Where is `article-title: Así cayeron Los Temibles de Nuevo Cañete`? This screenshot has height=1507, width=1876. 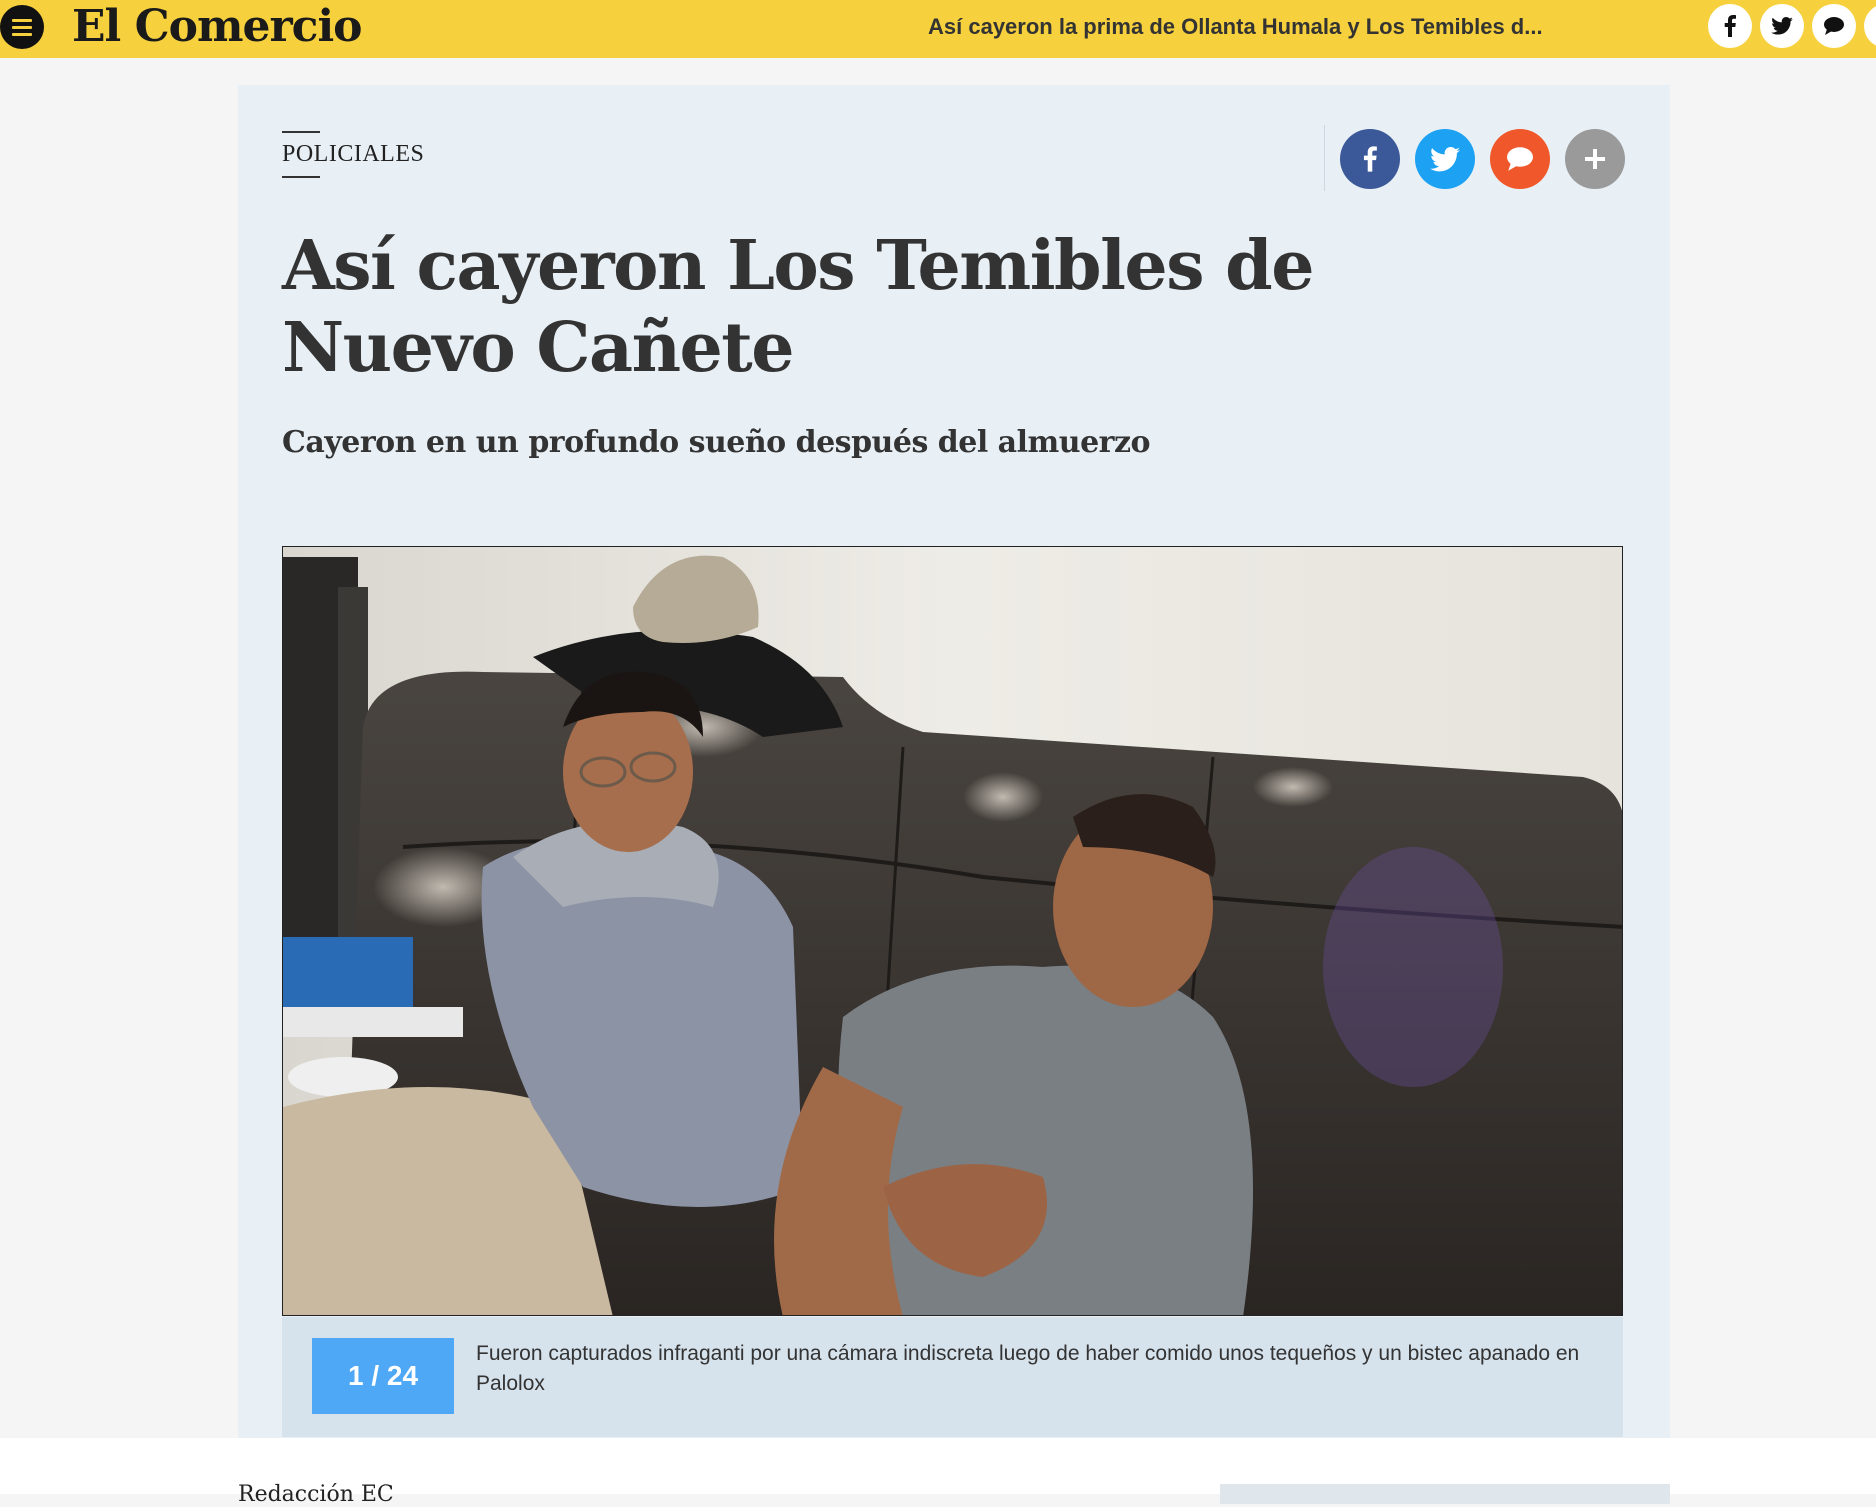
article-title: Así cayeron Los Temibles de Nuevo Cañete is located at coordinates (798, 307).